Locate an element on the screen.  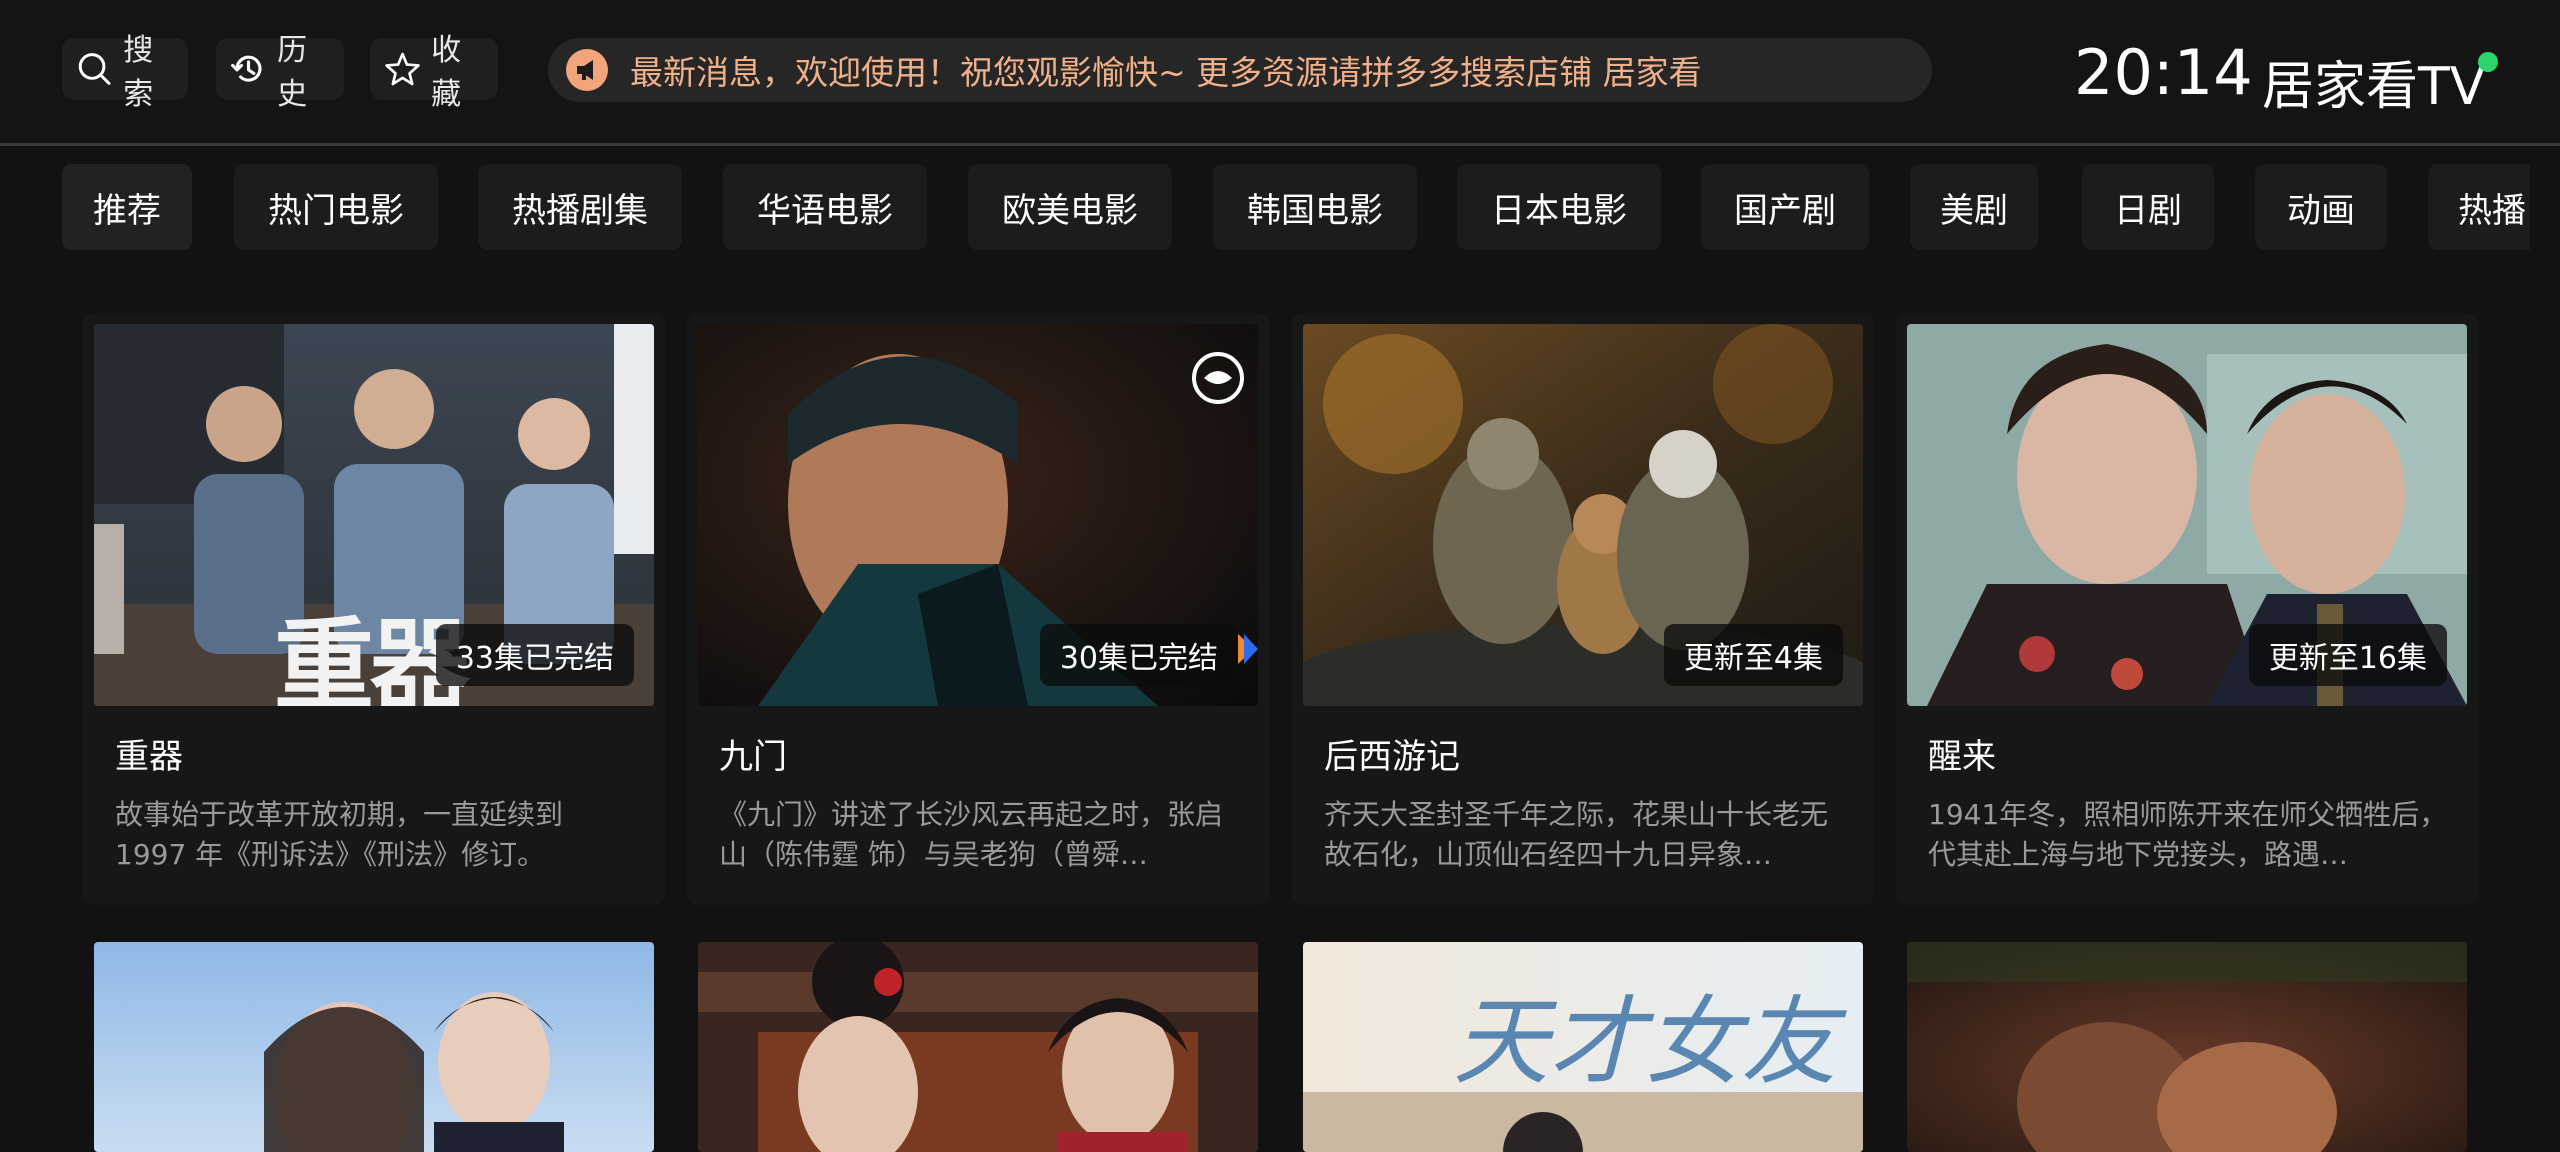
tab-domestic-dramas: 国产剧 is located at coordinates (1785, 207).